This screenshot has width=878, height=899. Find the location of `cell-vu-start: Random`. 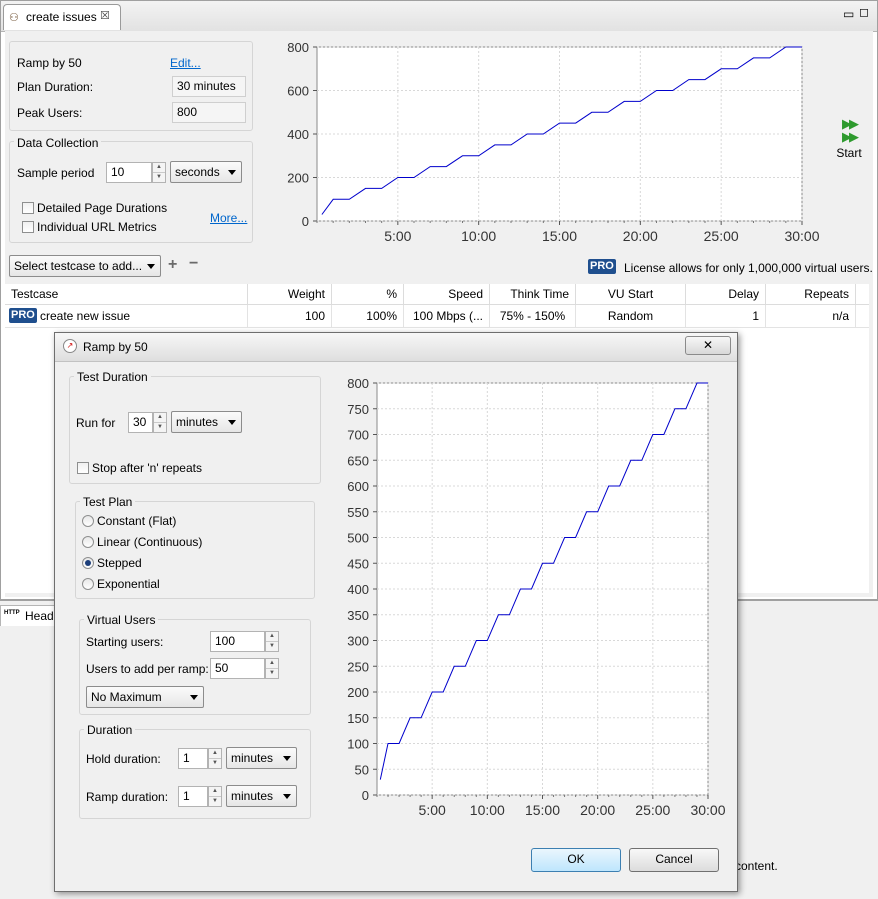

cell-vu-start: Random is located at coordinates (631, 316).